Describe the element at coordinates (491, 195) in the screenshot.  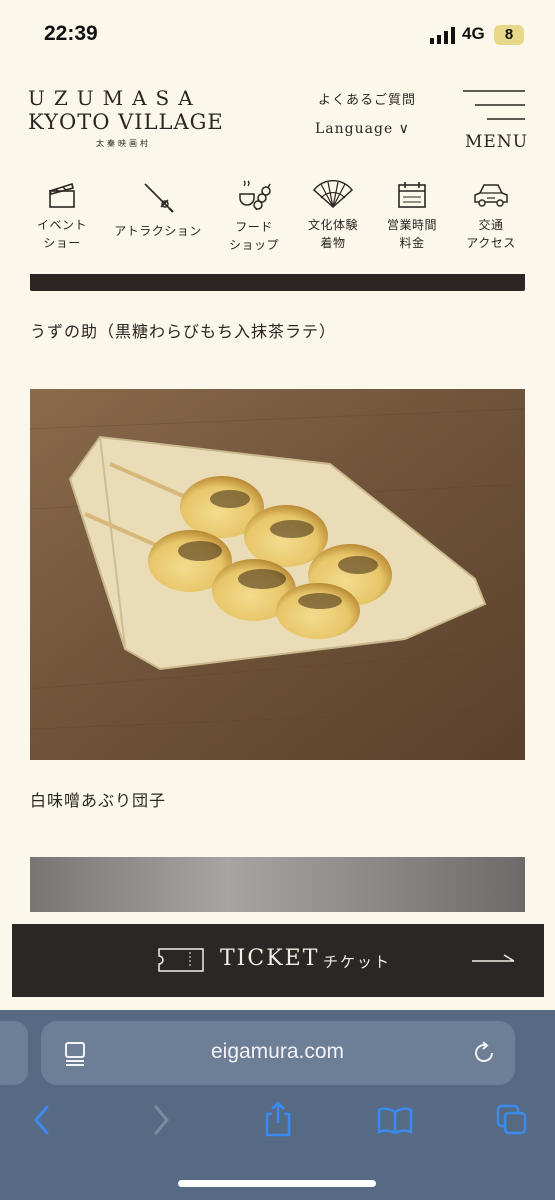
I see `car-icon` at that location.